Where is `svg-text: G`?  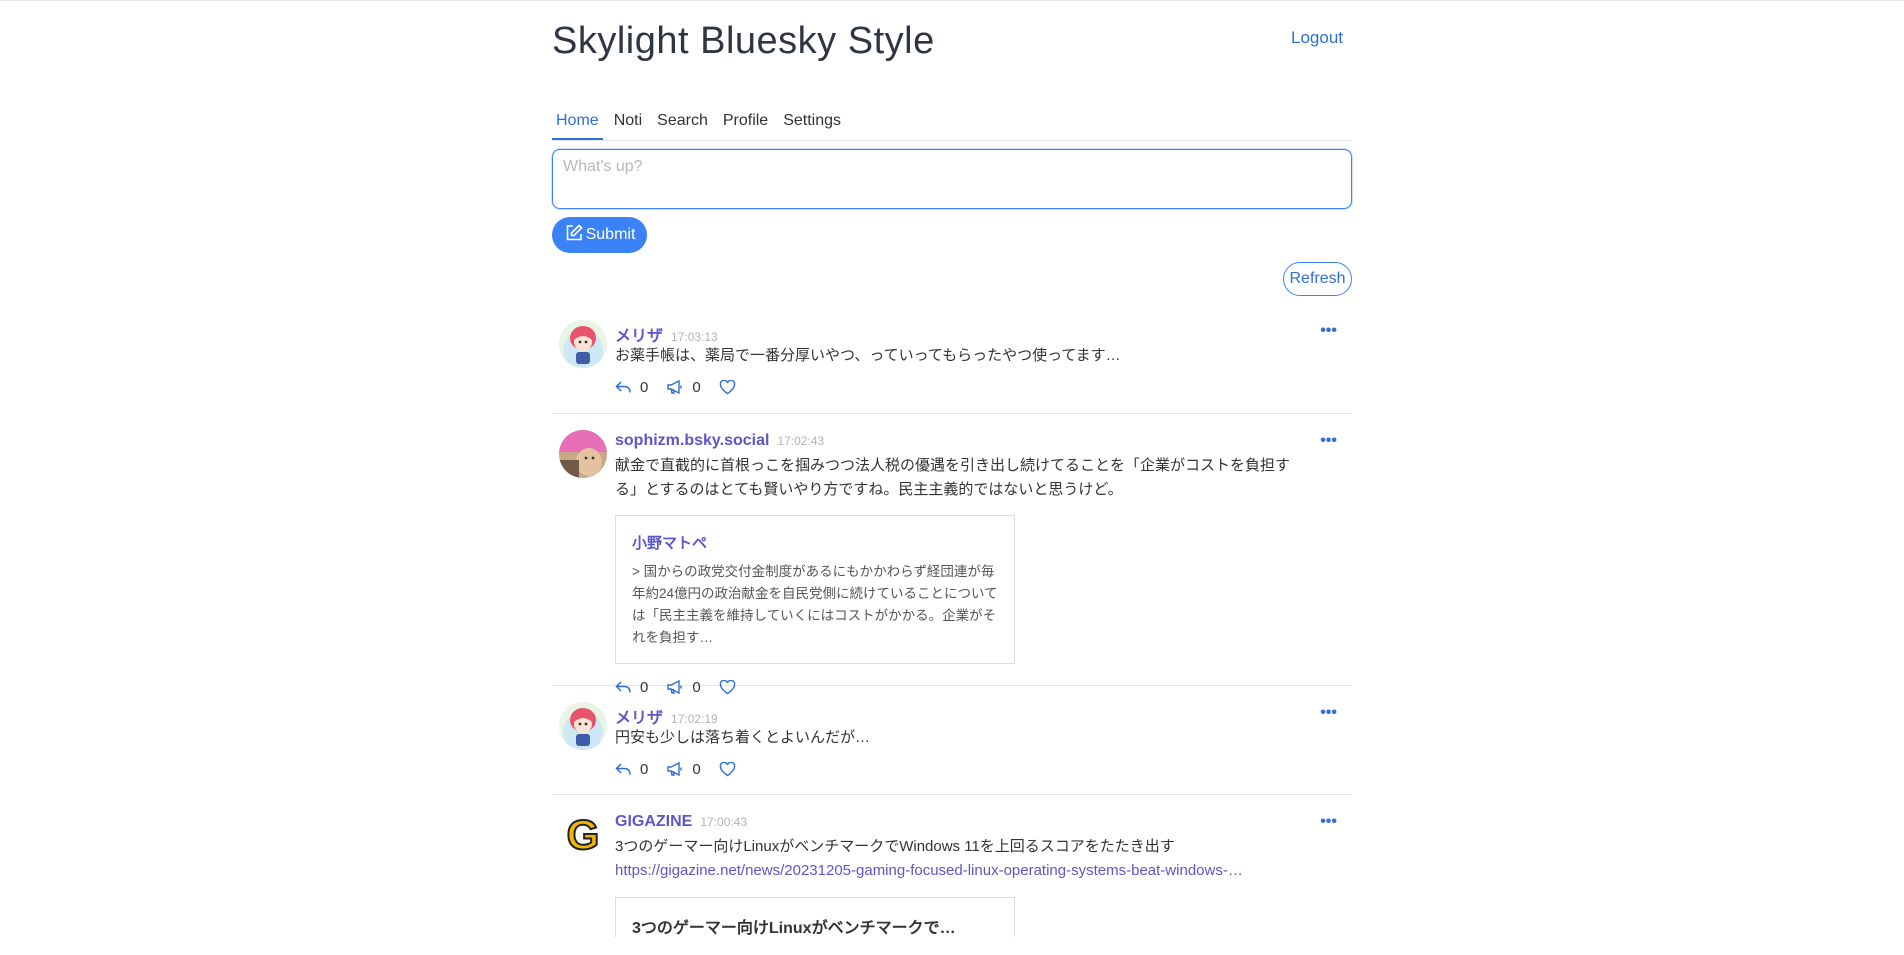
svg-text: G is located at coordinates (583, 834).